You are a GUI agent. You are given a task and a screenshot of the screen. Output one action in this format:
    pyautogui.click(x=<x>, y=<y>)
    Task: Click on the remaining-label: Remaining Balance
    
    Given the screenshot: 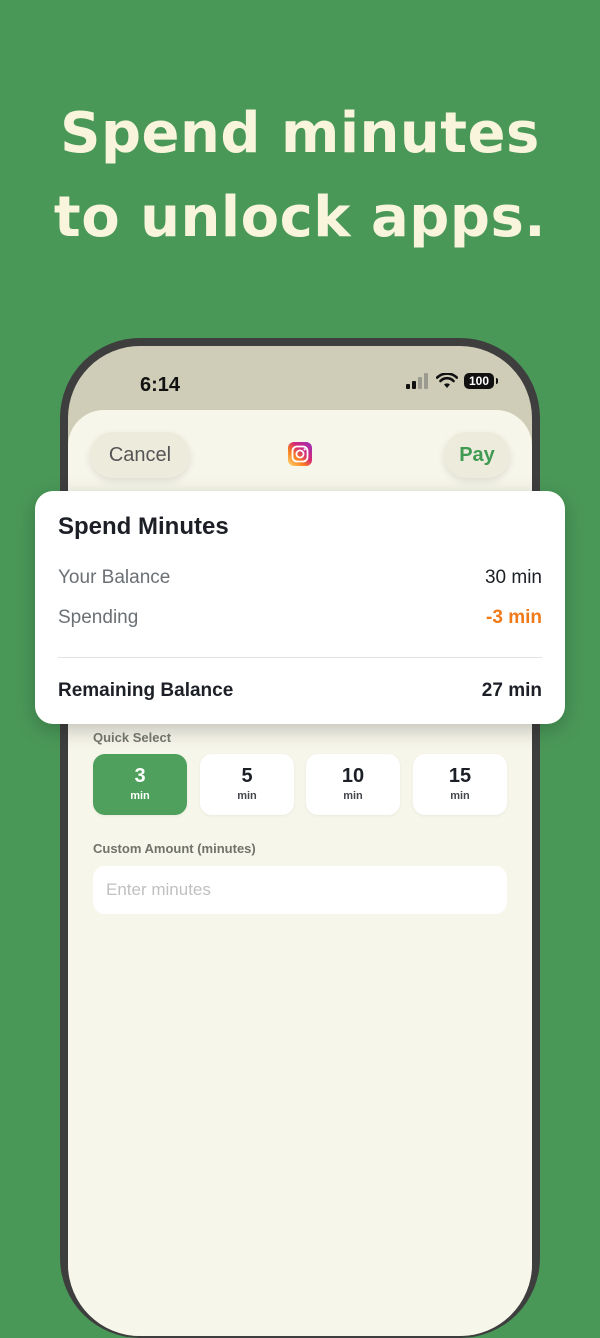 What is the action you would take?
    pyautogui.click(x=146, y=690)
    